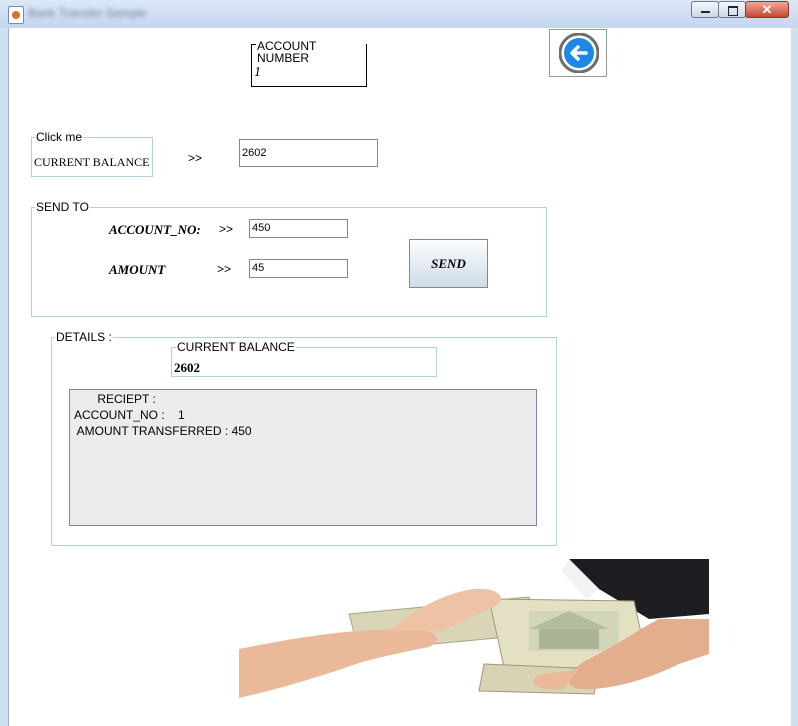 Image resolution: width=798 pixels, height=726 pixels. Describe the element at coordinates (298, 228) in the screenshot. I see `account-no-input: 450` at that location.